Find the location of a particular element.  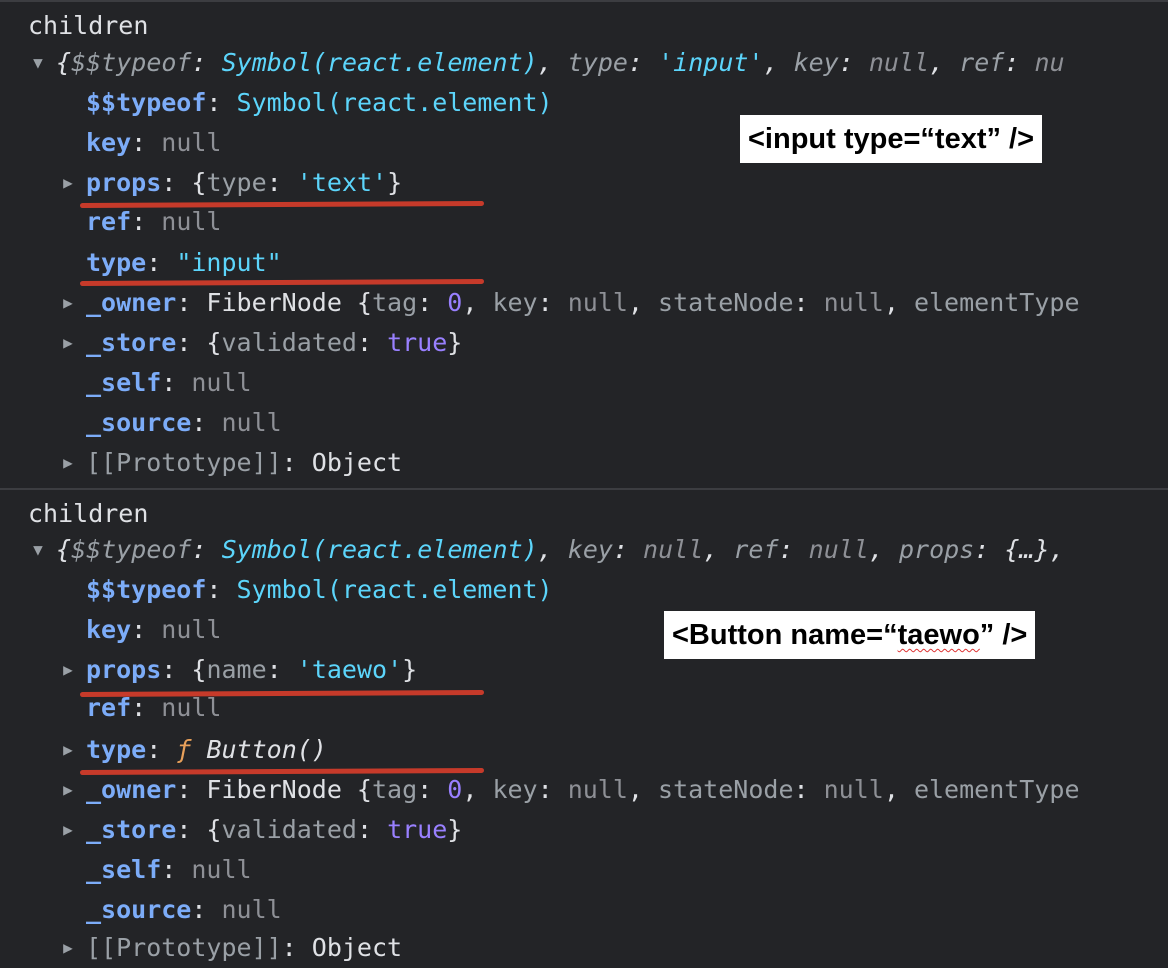

property-row: type: "input" is located at coordinates (184, 262).